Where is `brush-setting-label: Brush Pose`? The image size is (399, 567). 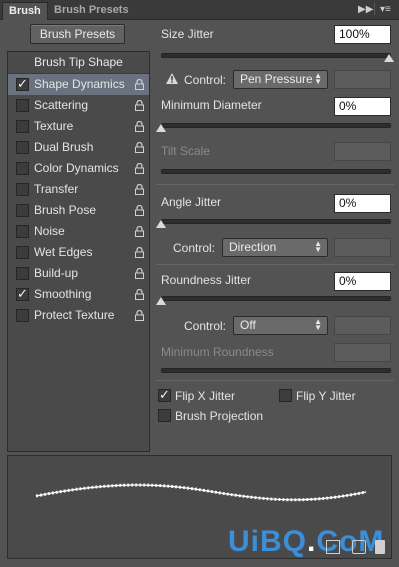 brush-setting-label: Brush Pose is located at coordinates (65, 210).